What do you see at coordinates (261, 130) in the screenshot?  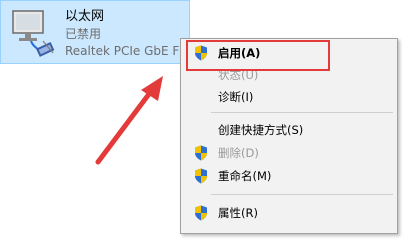 I see `menu-item-create-shortcut-label: 创建快捷方式(S)` at bounding box center [261, 130].